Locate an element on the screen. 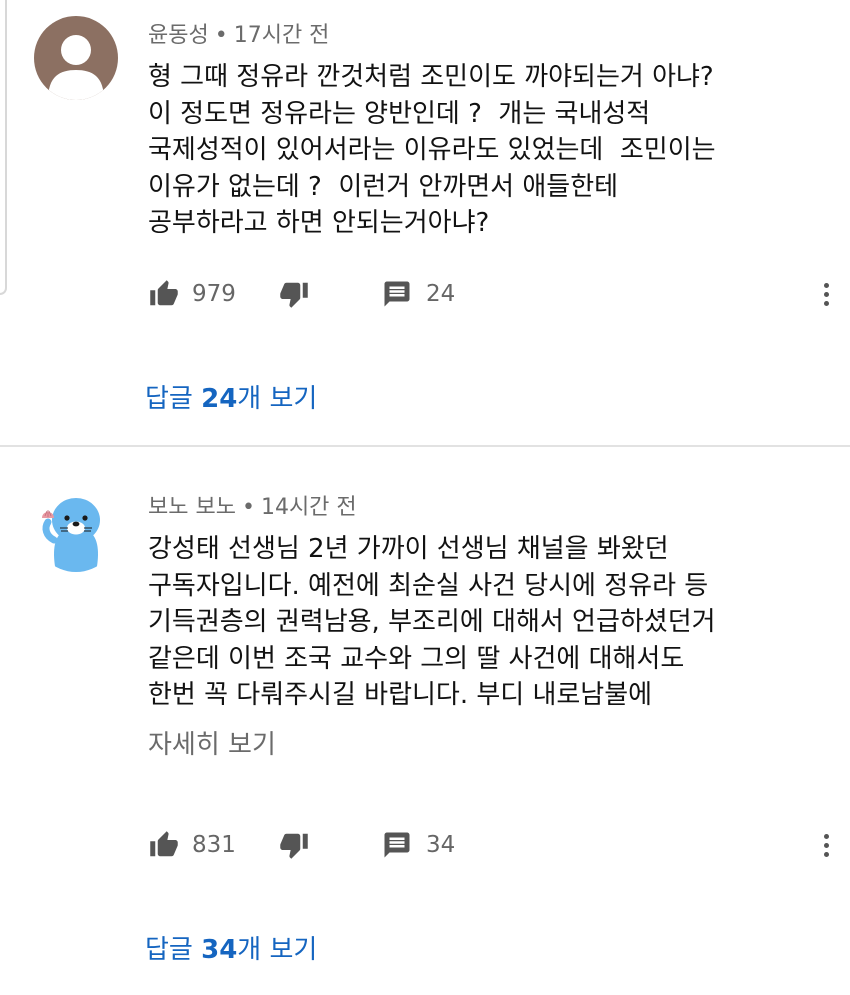 This screenshot has width=850, height=995. replies-number: 24 is located at coordinates (219, 399).